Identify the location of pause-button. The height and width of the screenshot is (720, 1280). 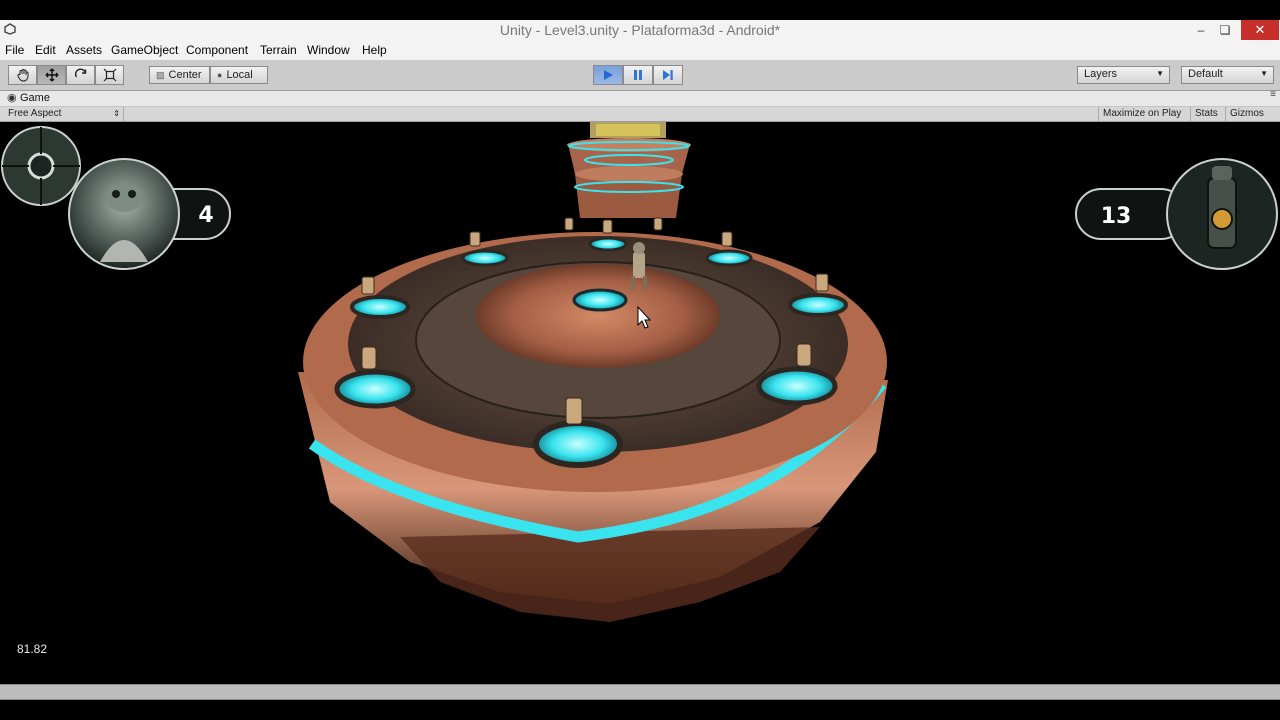
(638, 75).